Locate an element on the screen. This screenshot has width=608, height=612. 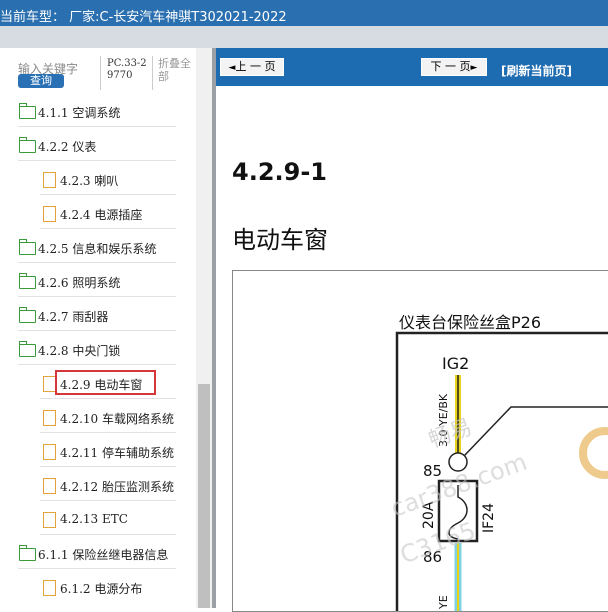
tree-item: 6.1.1 保险丝继电器信息 is located at coordinates (98, 552).